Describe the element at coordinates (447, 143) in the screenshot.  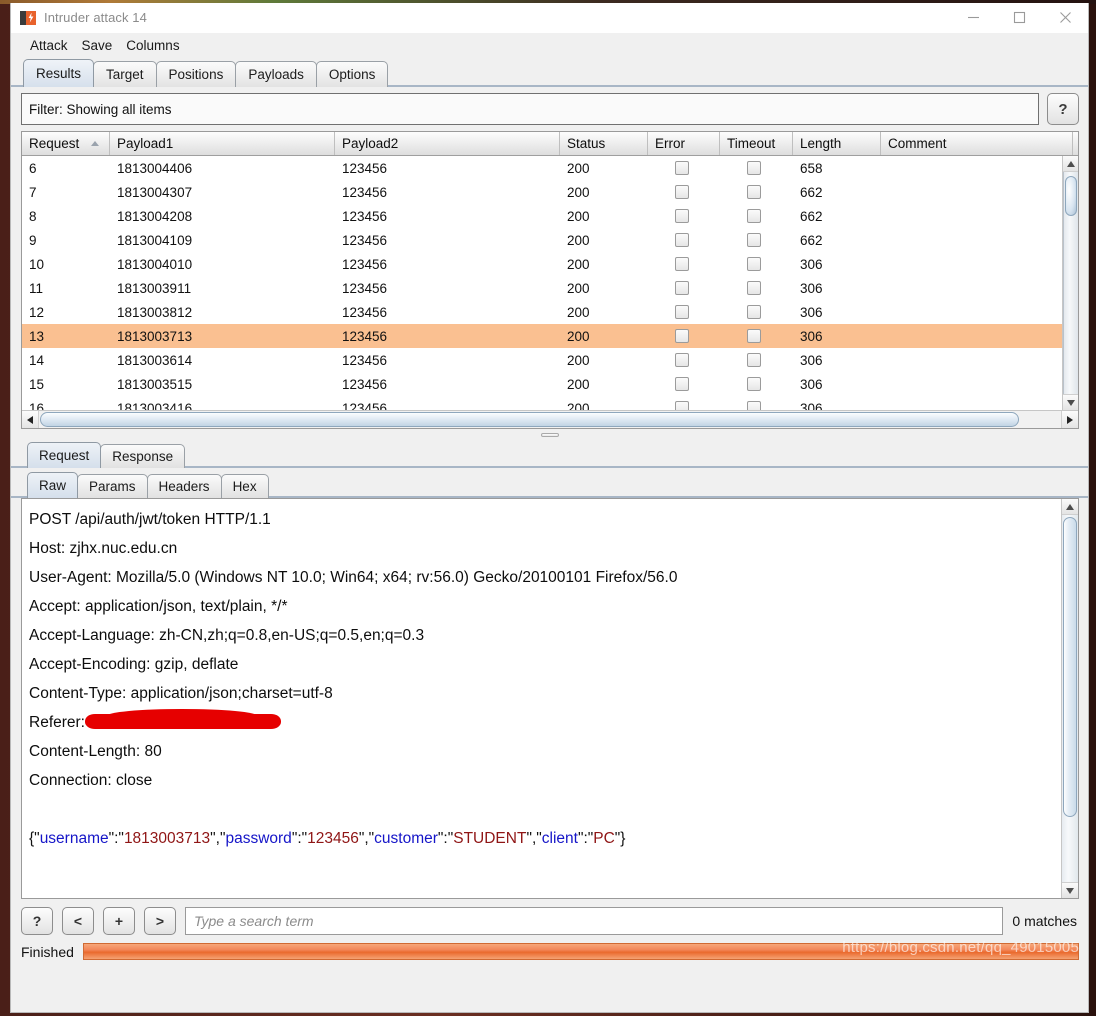
I see `column-header-payload2: Payload2` at that location.